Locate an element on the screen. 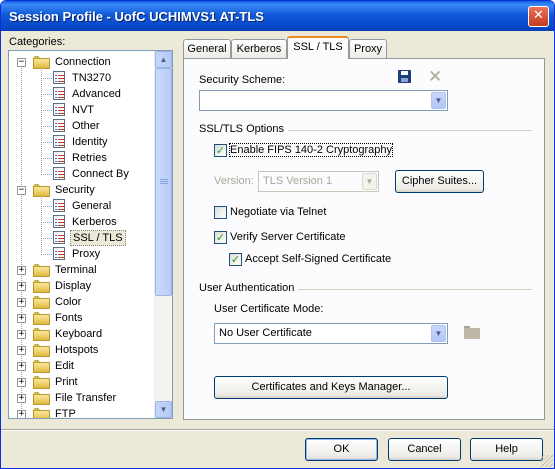  tree-item-connect-by: Connect By is located at coordinates (82, 174).